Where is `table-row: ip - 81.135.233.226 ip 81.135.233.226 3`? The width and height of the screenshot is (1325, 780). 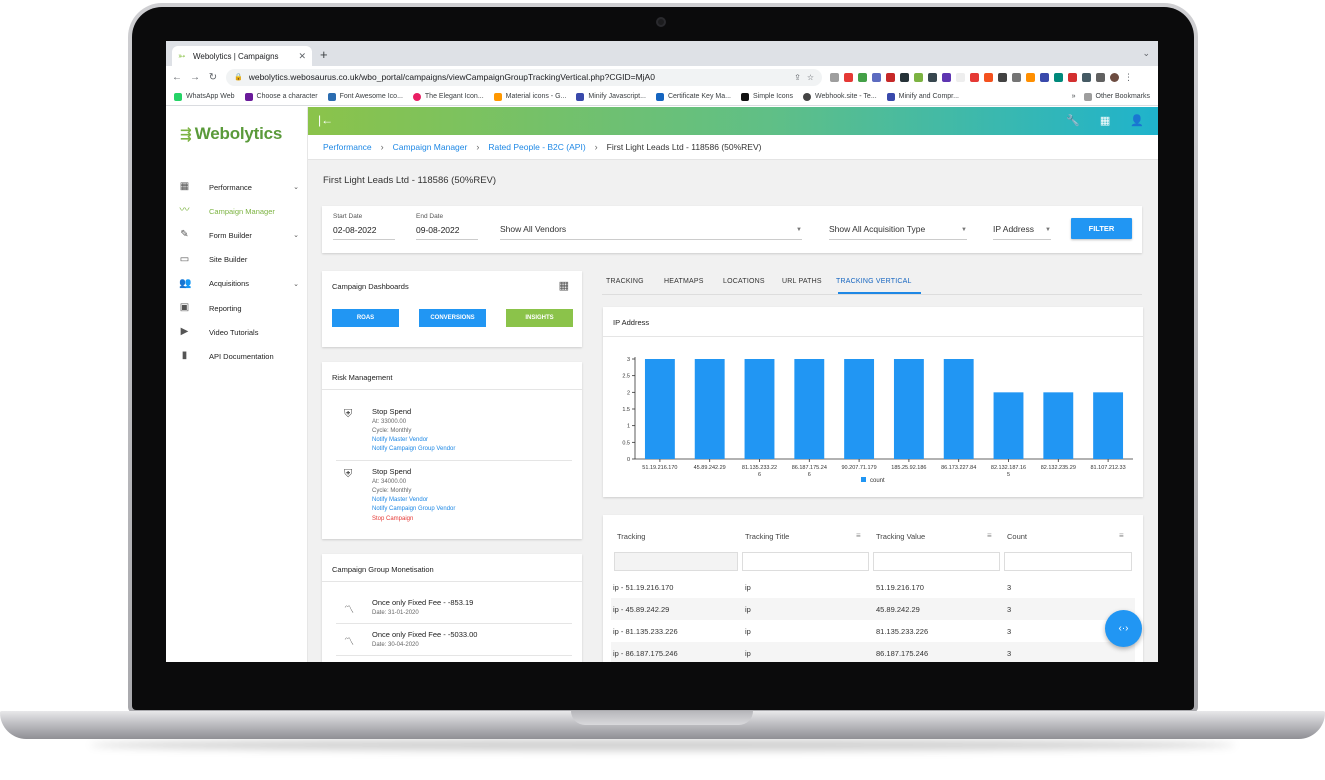 table-row: ip - 81.135.233.226 ip 81.135.233.226 3 is located at coordinates (873, 631).